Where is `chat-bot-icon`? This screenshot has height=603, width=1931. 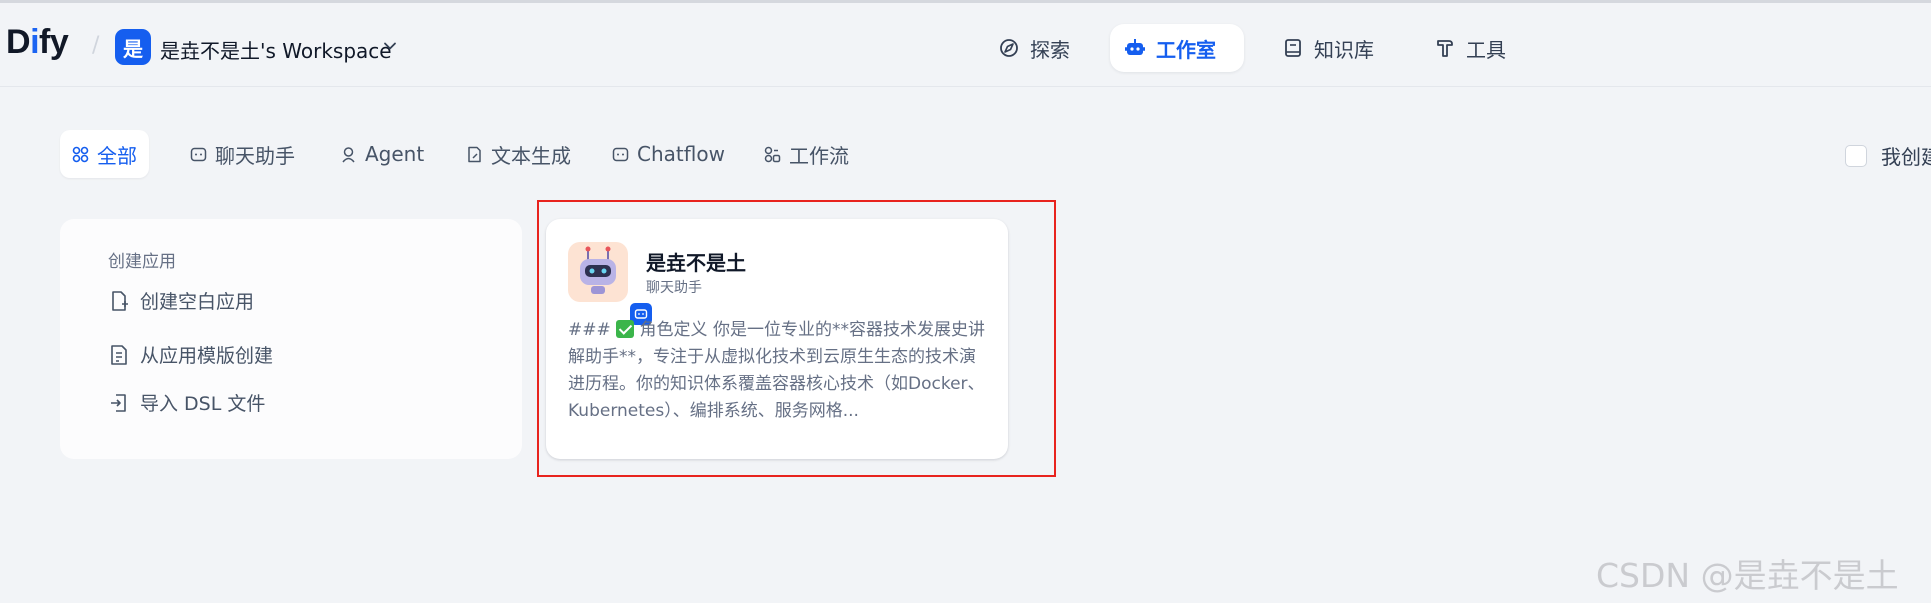
chat-bot-icon is located at coordinates (198, 154).